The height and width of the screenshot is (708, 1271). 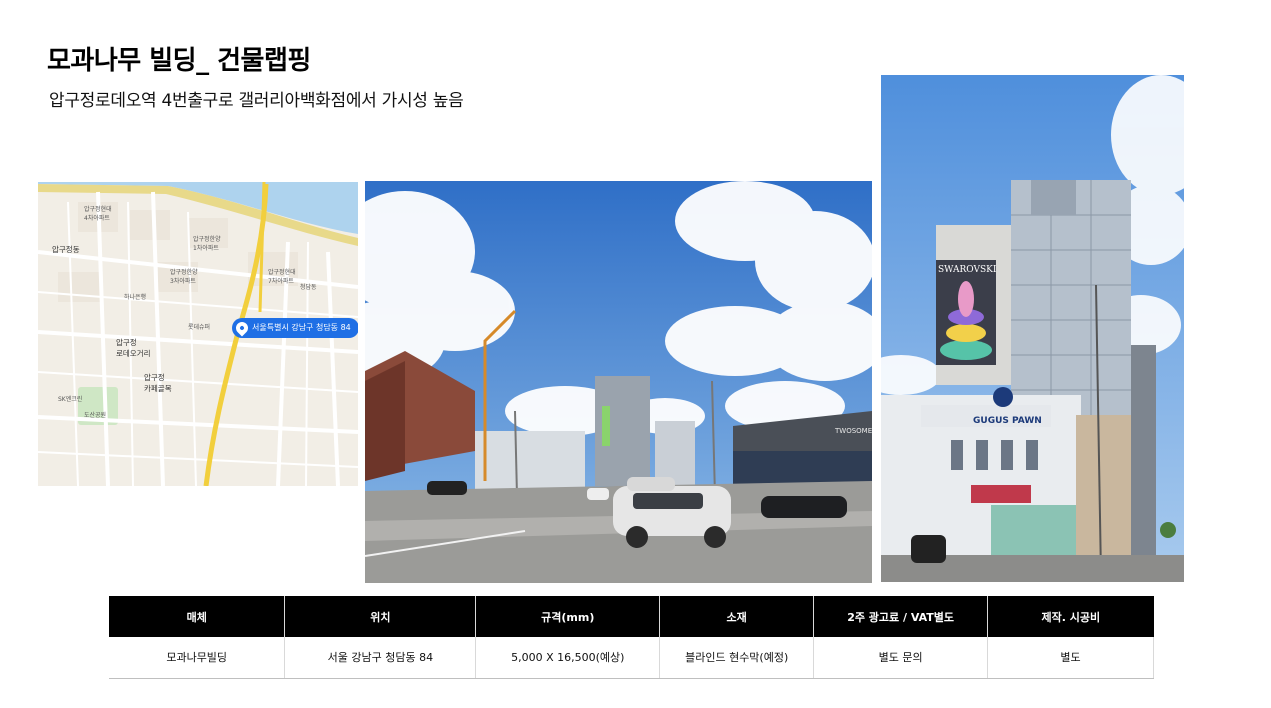 What do you see at coordinates (242, 328) in the screenshot?
I see `location-pin-icon` at bounding box center [242, 328].